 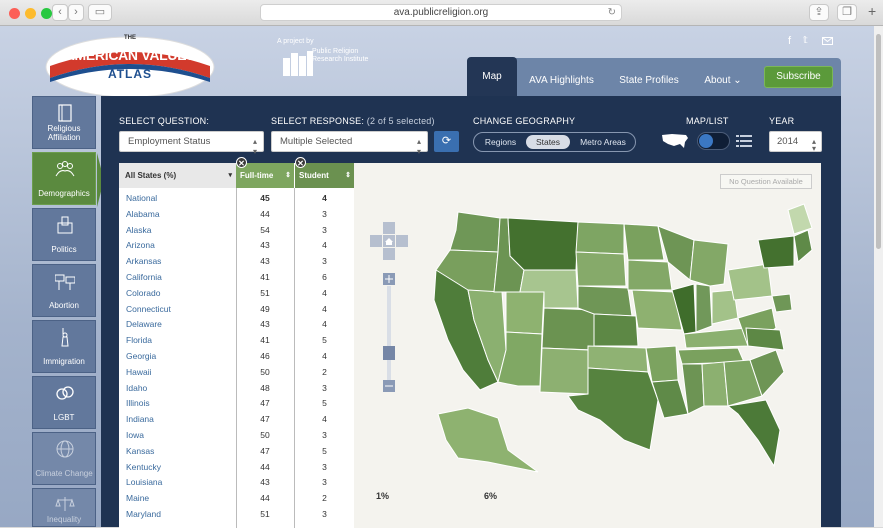 What do you see at coordinates (789, 41) in the screenshot?
I see `facebook-icon: f` at bounding box center [789, 41].